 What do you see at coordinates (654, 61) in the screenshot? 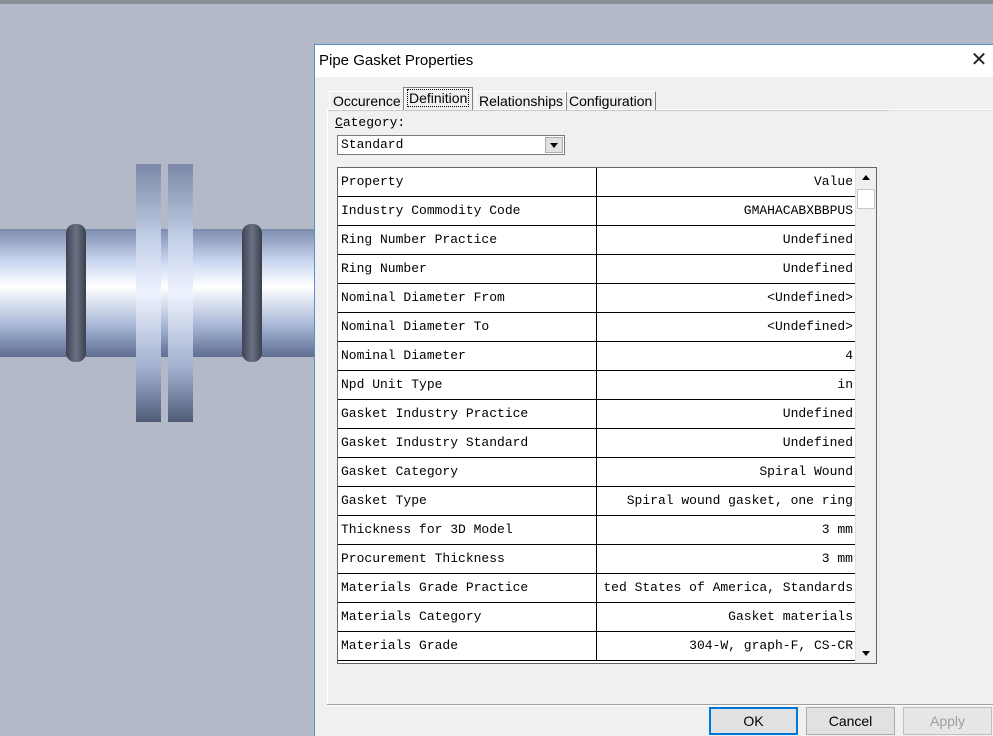
I see `title-bar: Pipe Gasket Properties ✕` at bounding box center [654, 61].